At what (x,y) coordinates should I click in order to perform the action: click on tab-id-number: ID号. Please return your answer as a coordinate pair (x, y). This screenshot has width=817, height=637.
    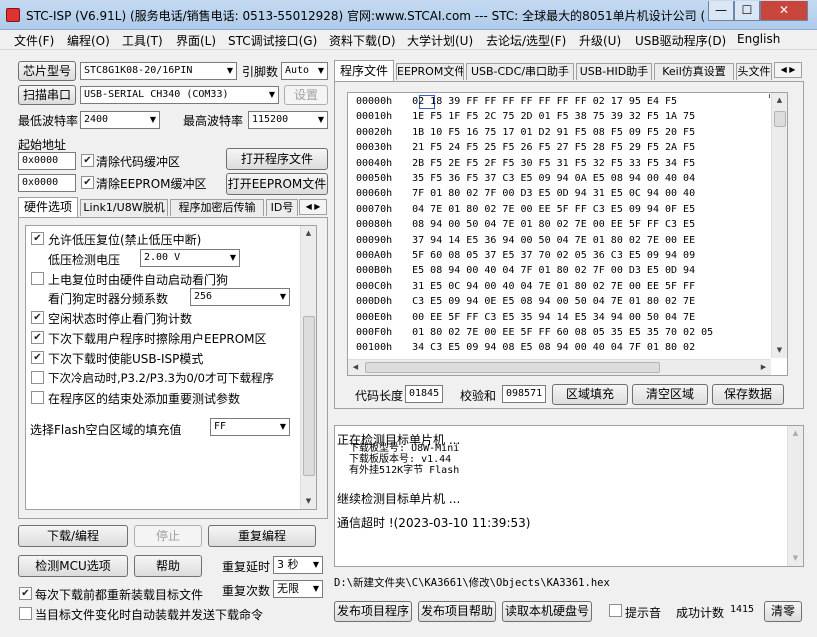
    Looking at the image, I should click on (282, 207).